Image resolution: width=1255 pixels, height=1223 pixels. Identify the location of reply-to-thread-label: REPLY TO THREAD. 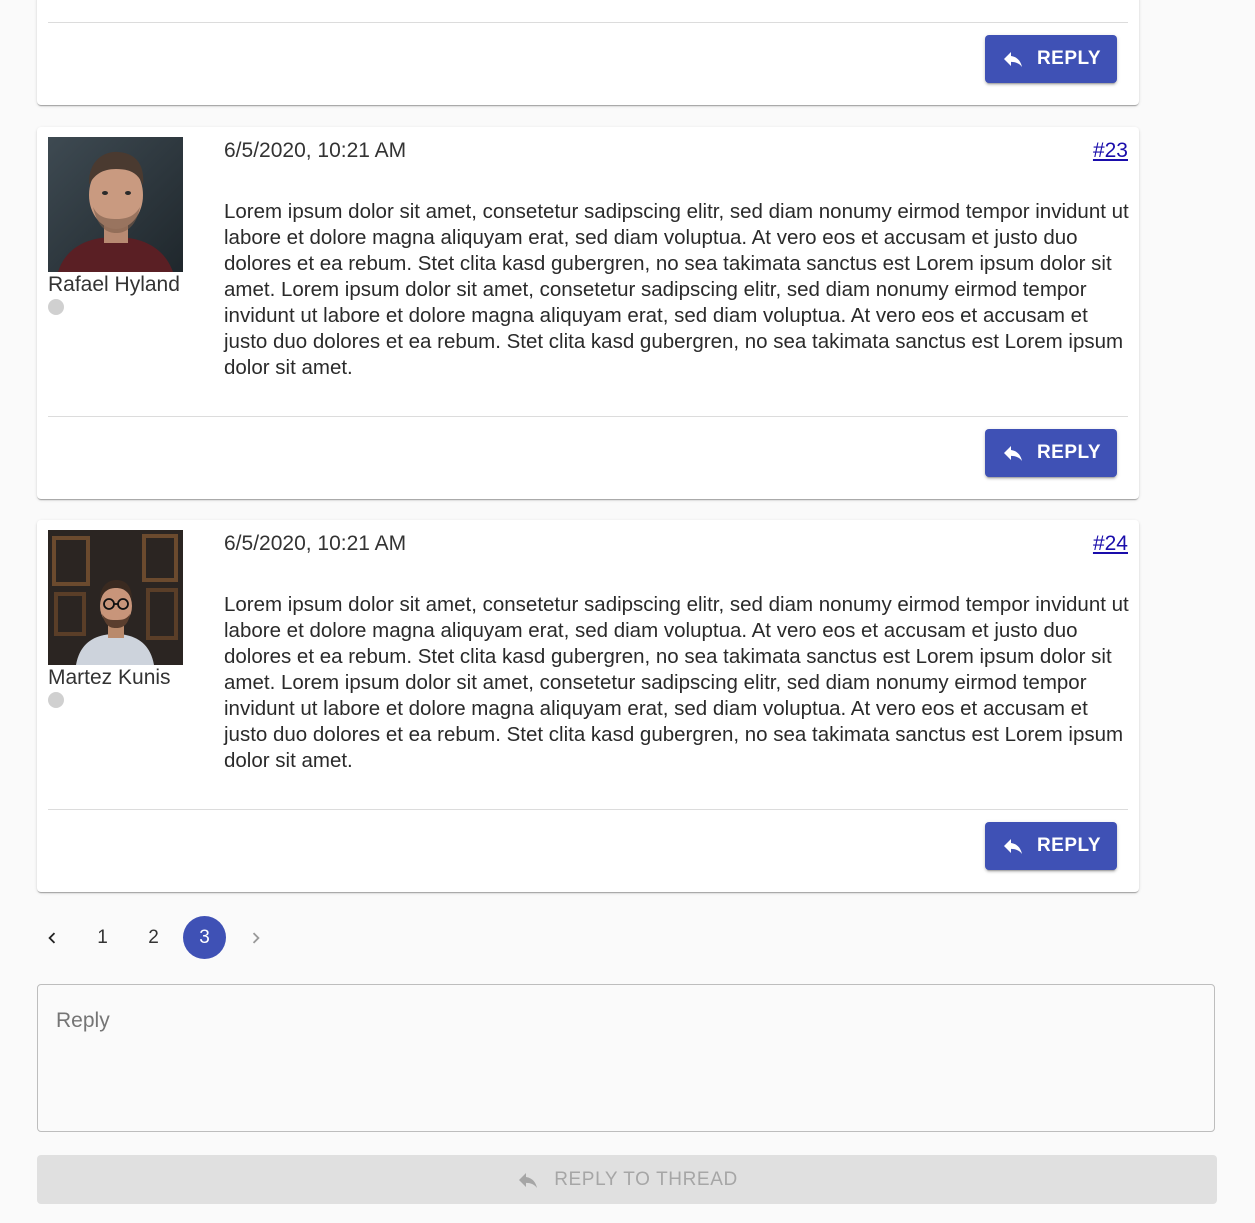
(646, 1179).